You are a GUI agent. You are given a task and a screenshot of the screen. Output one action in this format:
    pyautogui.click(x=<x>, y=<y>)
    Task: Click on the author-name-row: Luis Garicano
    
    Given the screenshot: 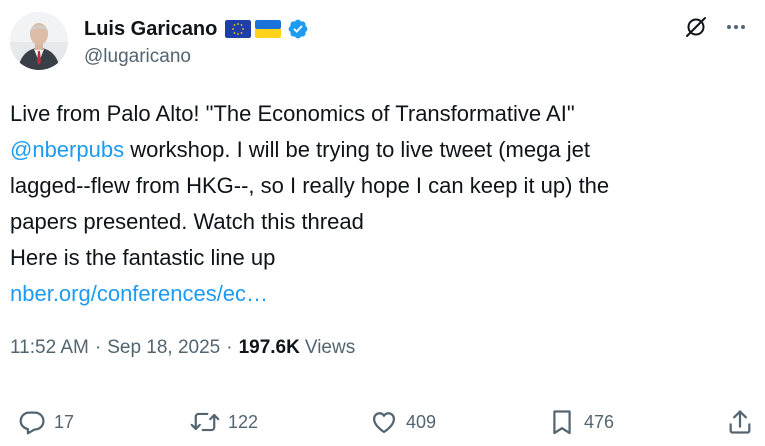 What is the action you would take?
    pyautogui.click(x=196, y=29)
    